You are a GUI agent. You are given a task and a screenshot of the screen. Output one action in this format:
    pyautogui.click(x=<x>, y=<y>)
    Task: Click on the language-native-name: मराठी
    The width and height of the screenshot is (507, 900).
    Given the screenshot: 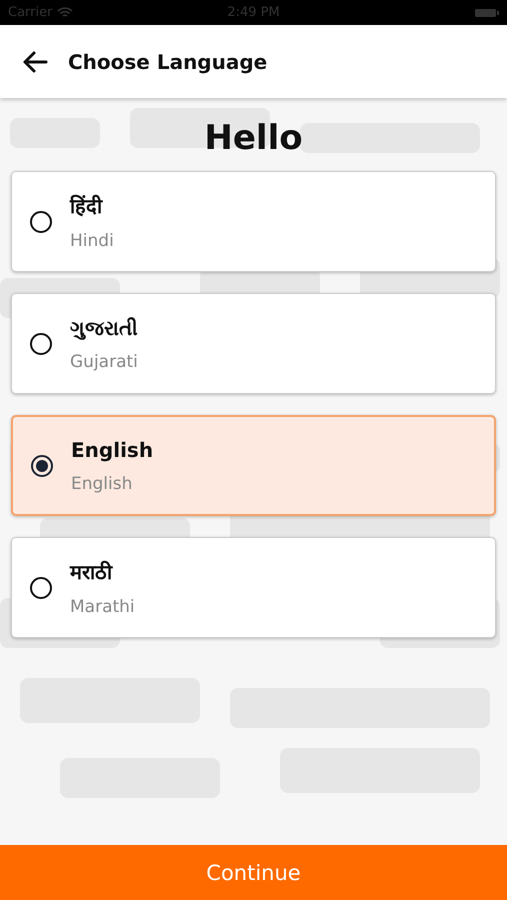 What is the action you would take?
    pyautogui.click(x=92, y=572)
    